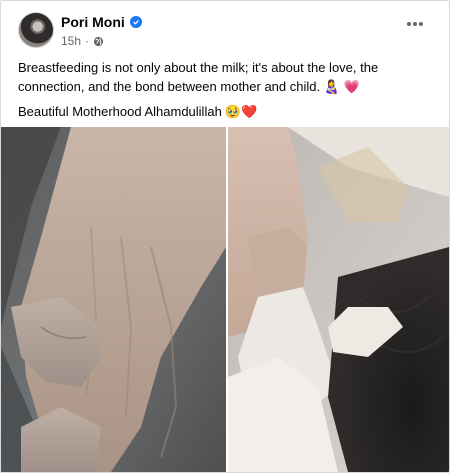 The height and width of the screenshot is (473, 450). Describe the element at coordinates (223, 31) in the screenshot. I see `post-header: Pori Moni 15h ·` at that location.